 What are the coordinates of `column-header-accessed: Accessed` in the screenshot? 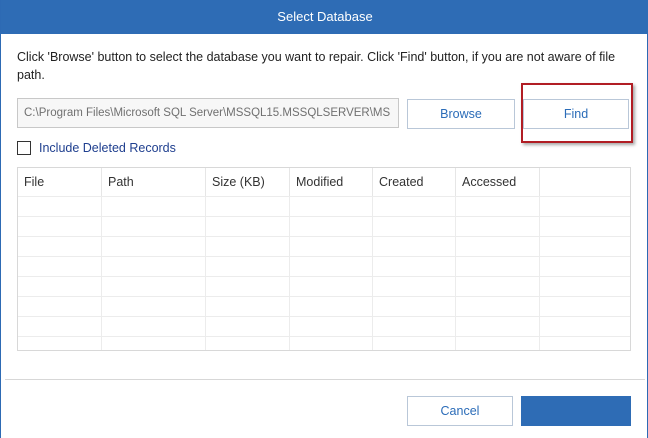 It's located at (498, 182).